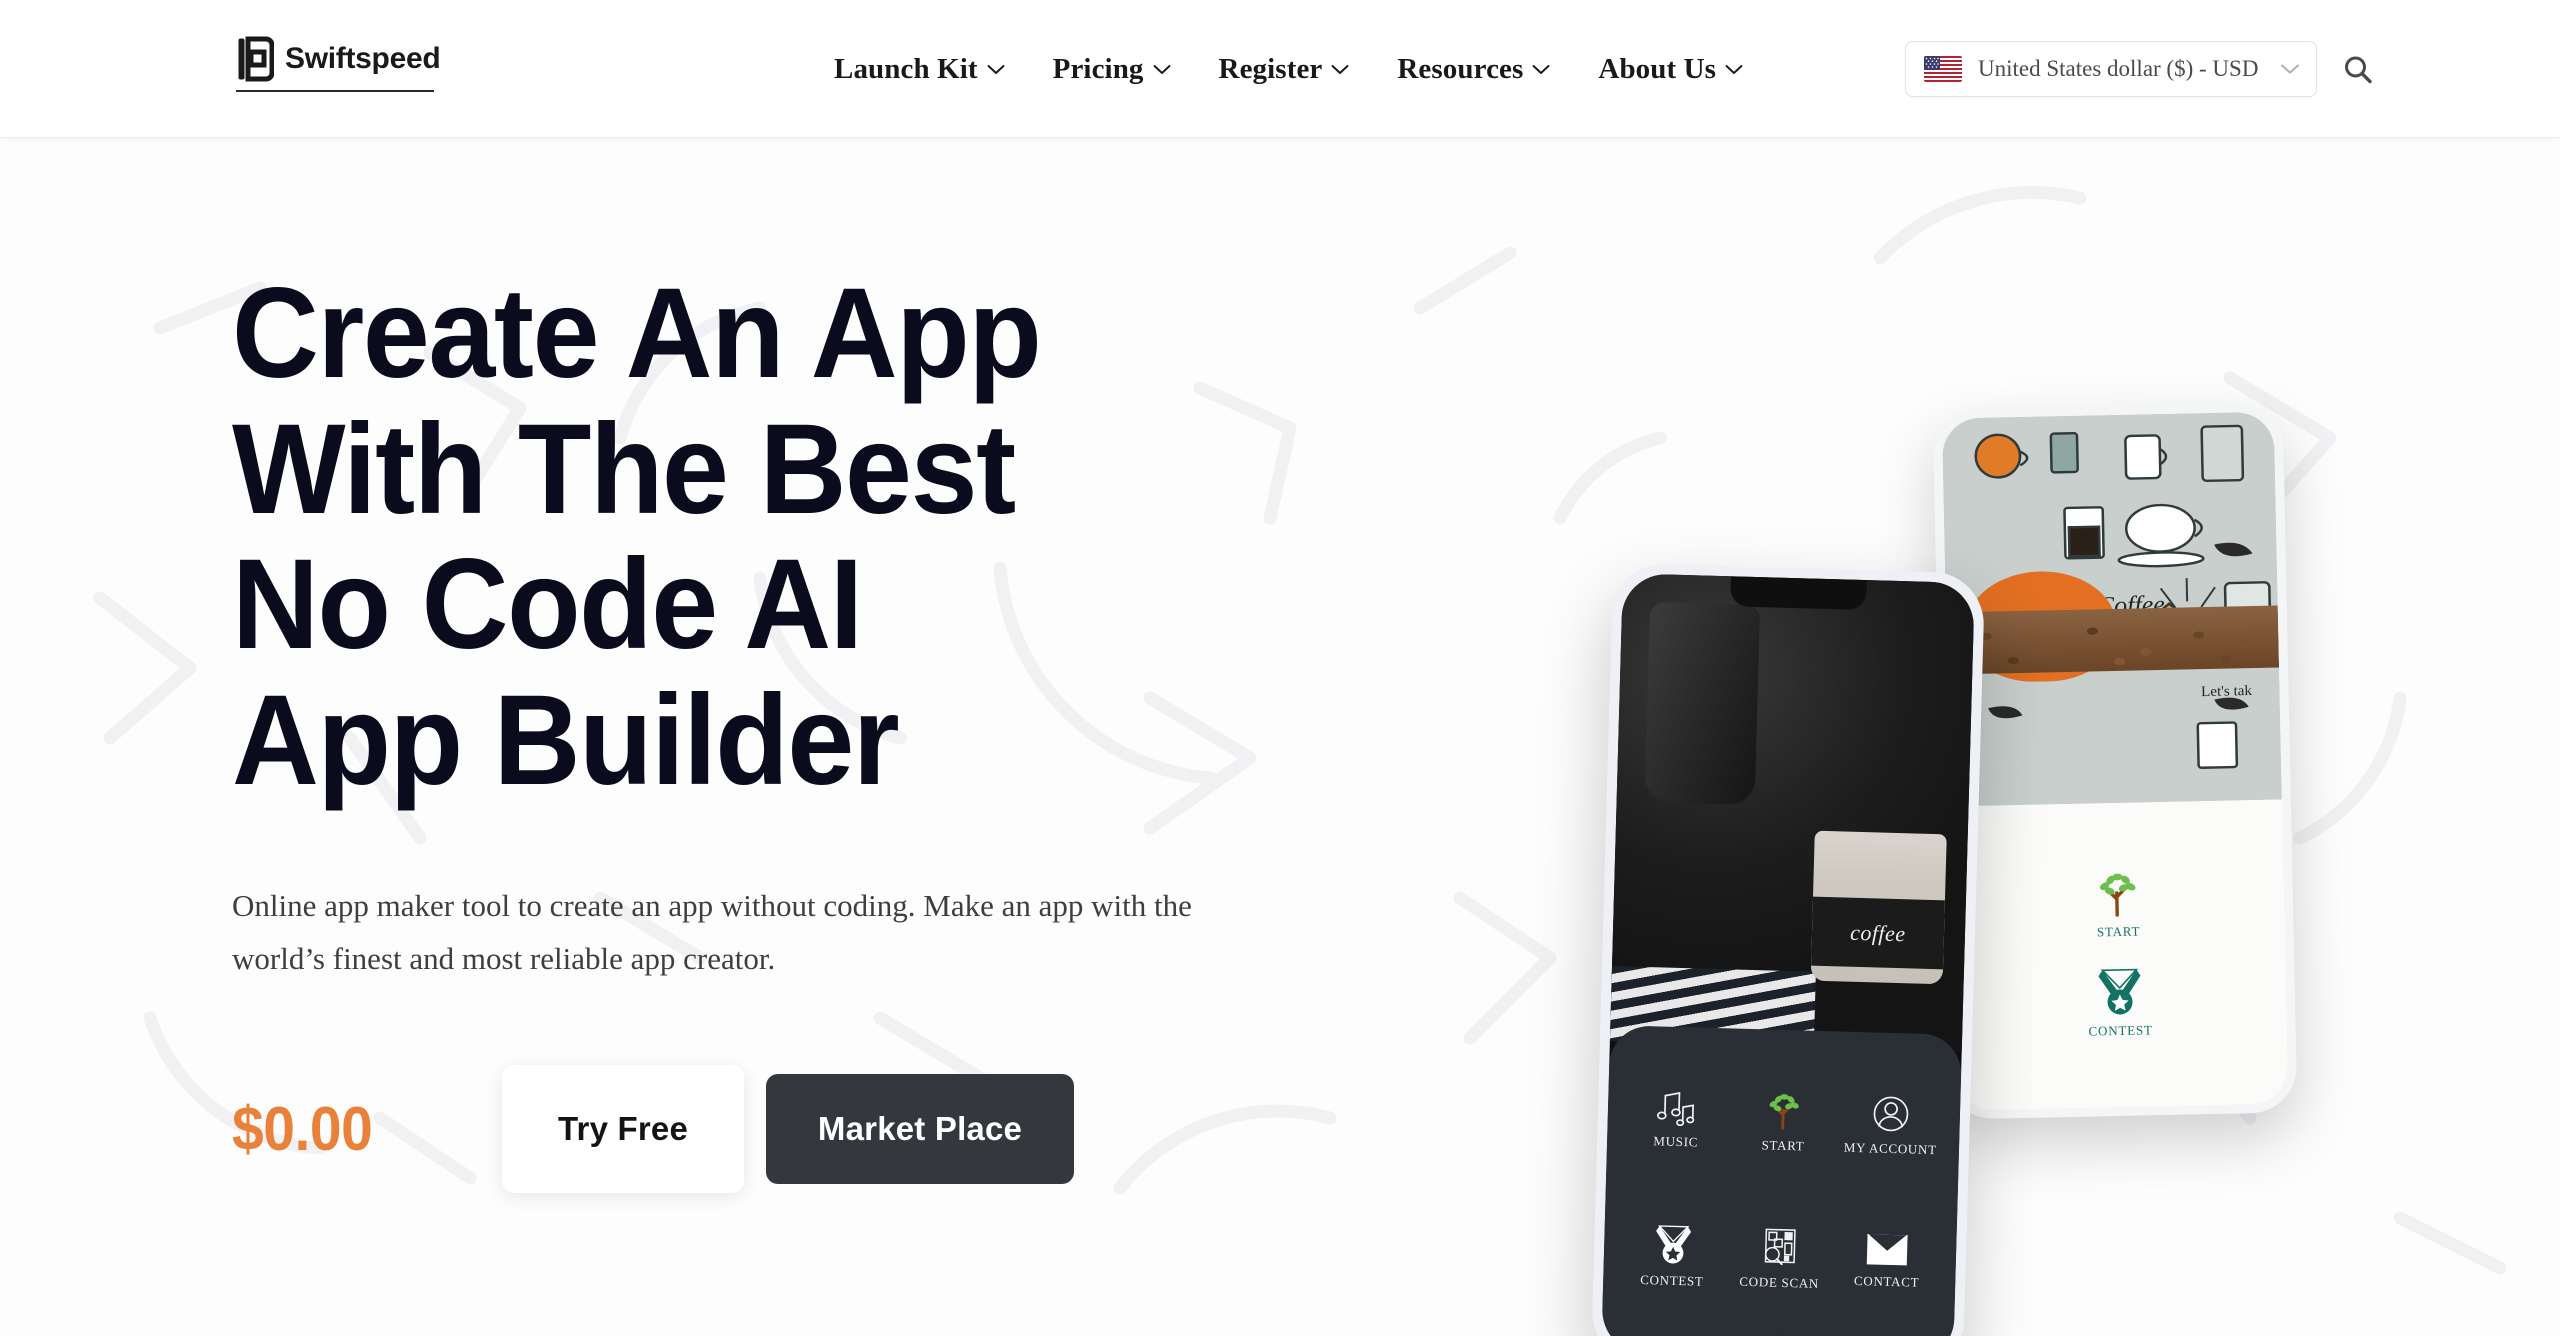 The width and height of the screenshot is (2560, 1336). I want to click on front-menu-label: CONTACT, so click(1886, 1281).